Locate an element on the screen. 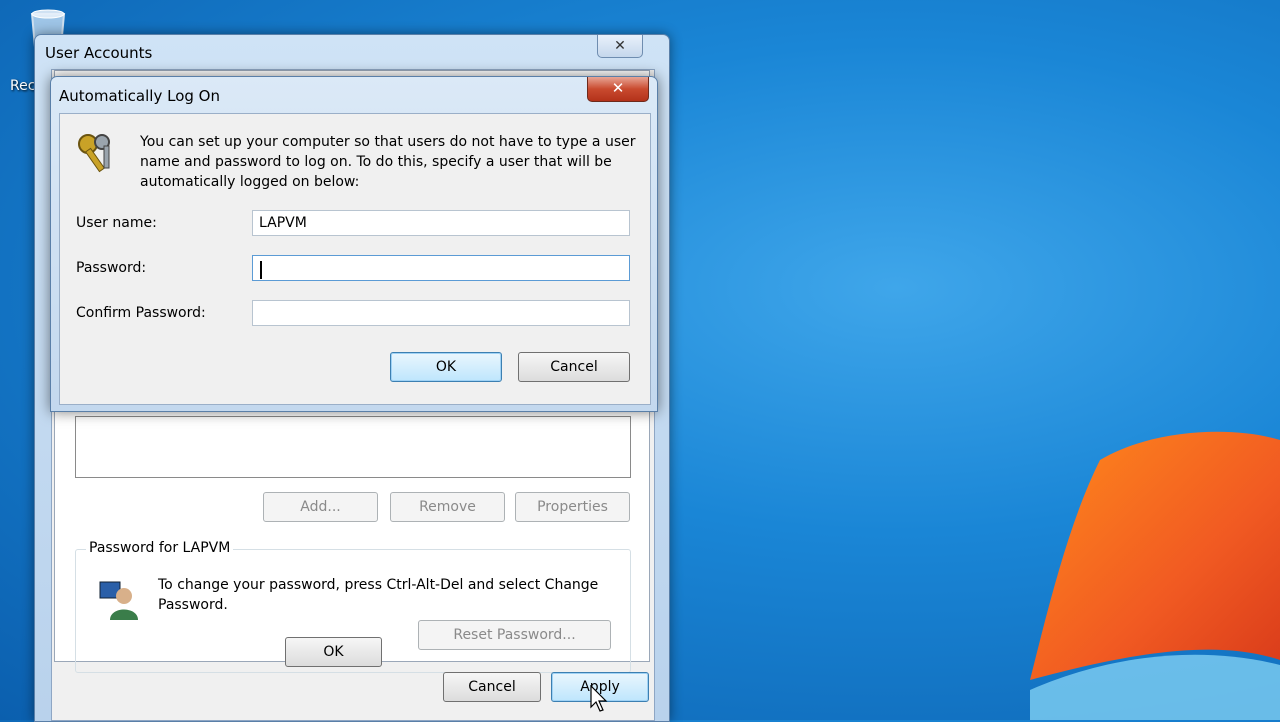  windows-logo-icon is located at coordinates (1155, 575).